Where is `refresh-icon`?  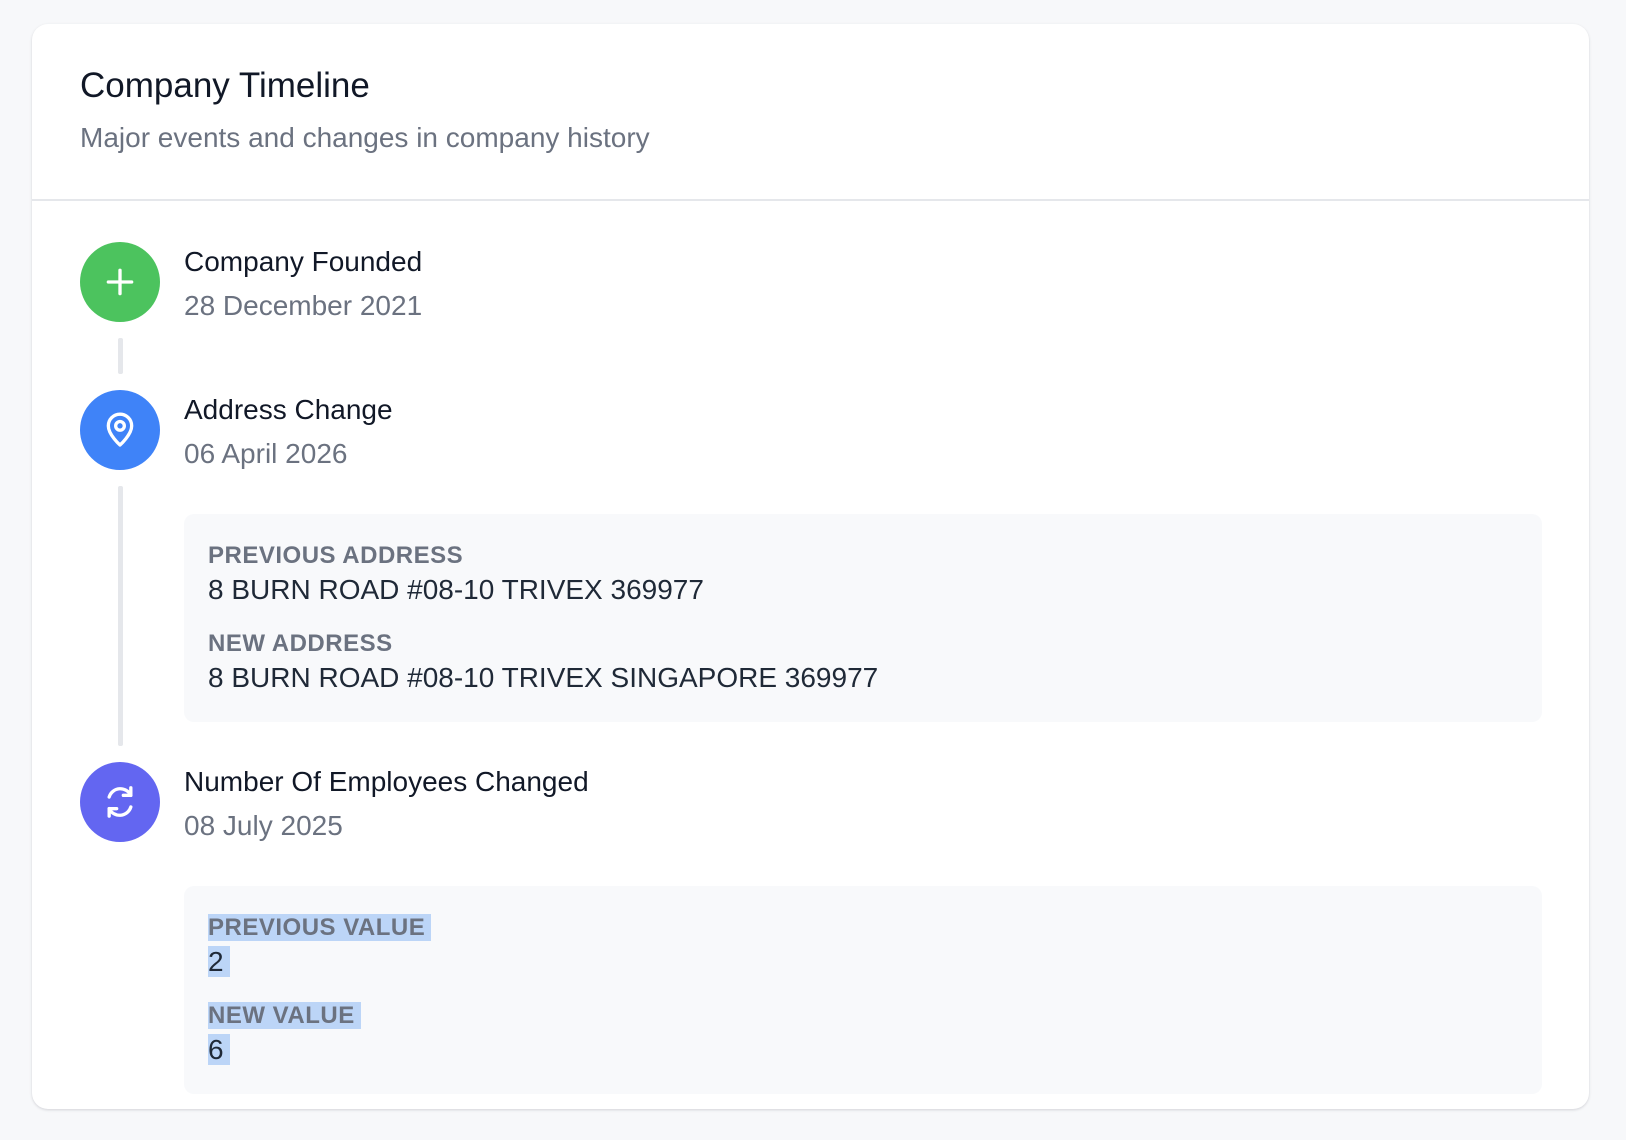 refresh-icon is located at coordinates (120, 802).